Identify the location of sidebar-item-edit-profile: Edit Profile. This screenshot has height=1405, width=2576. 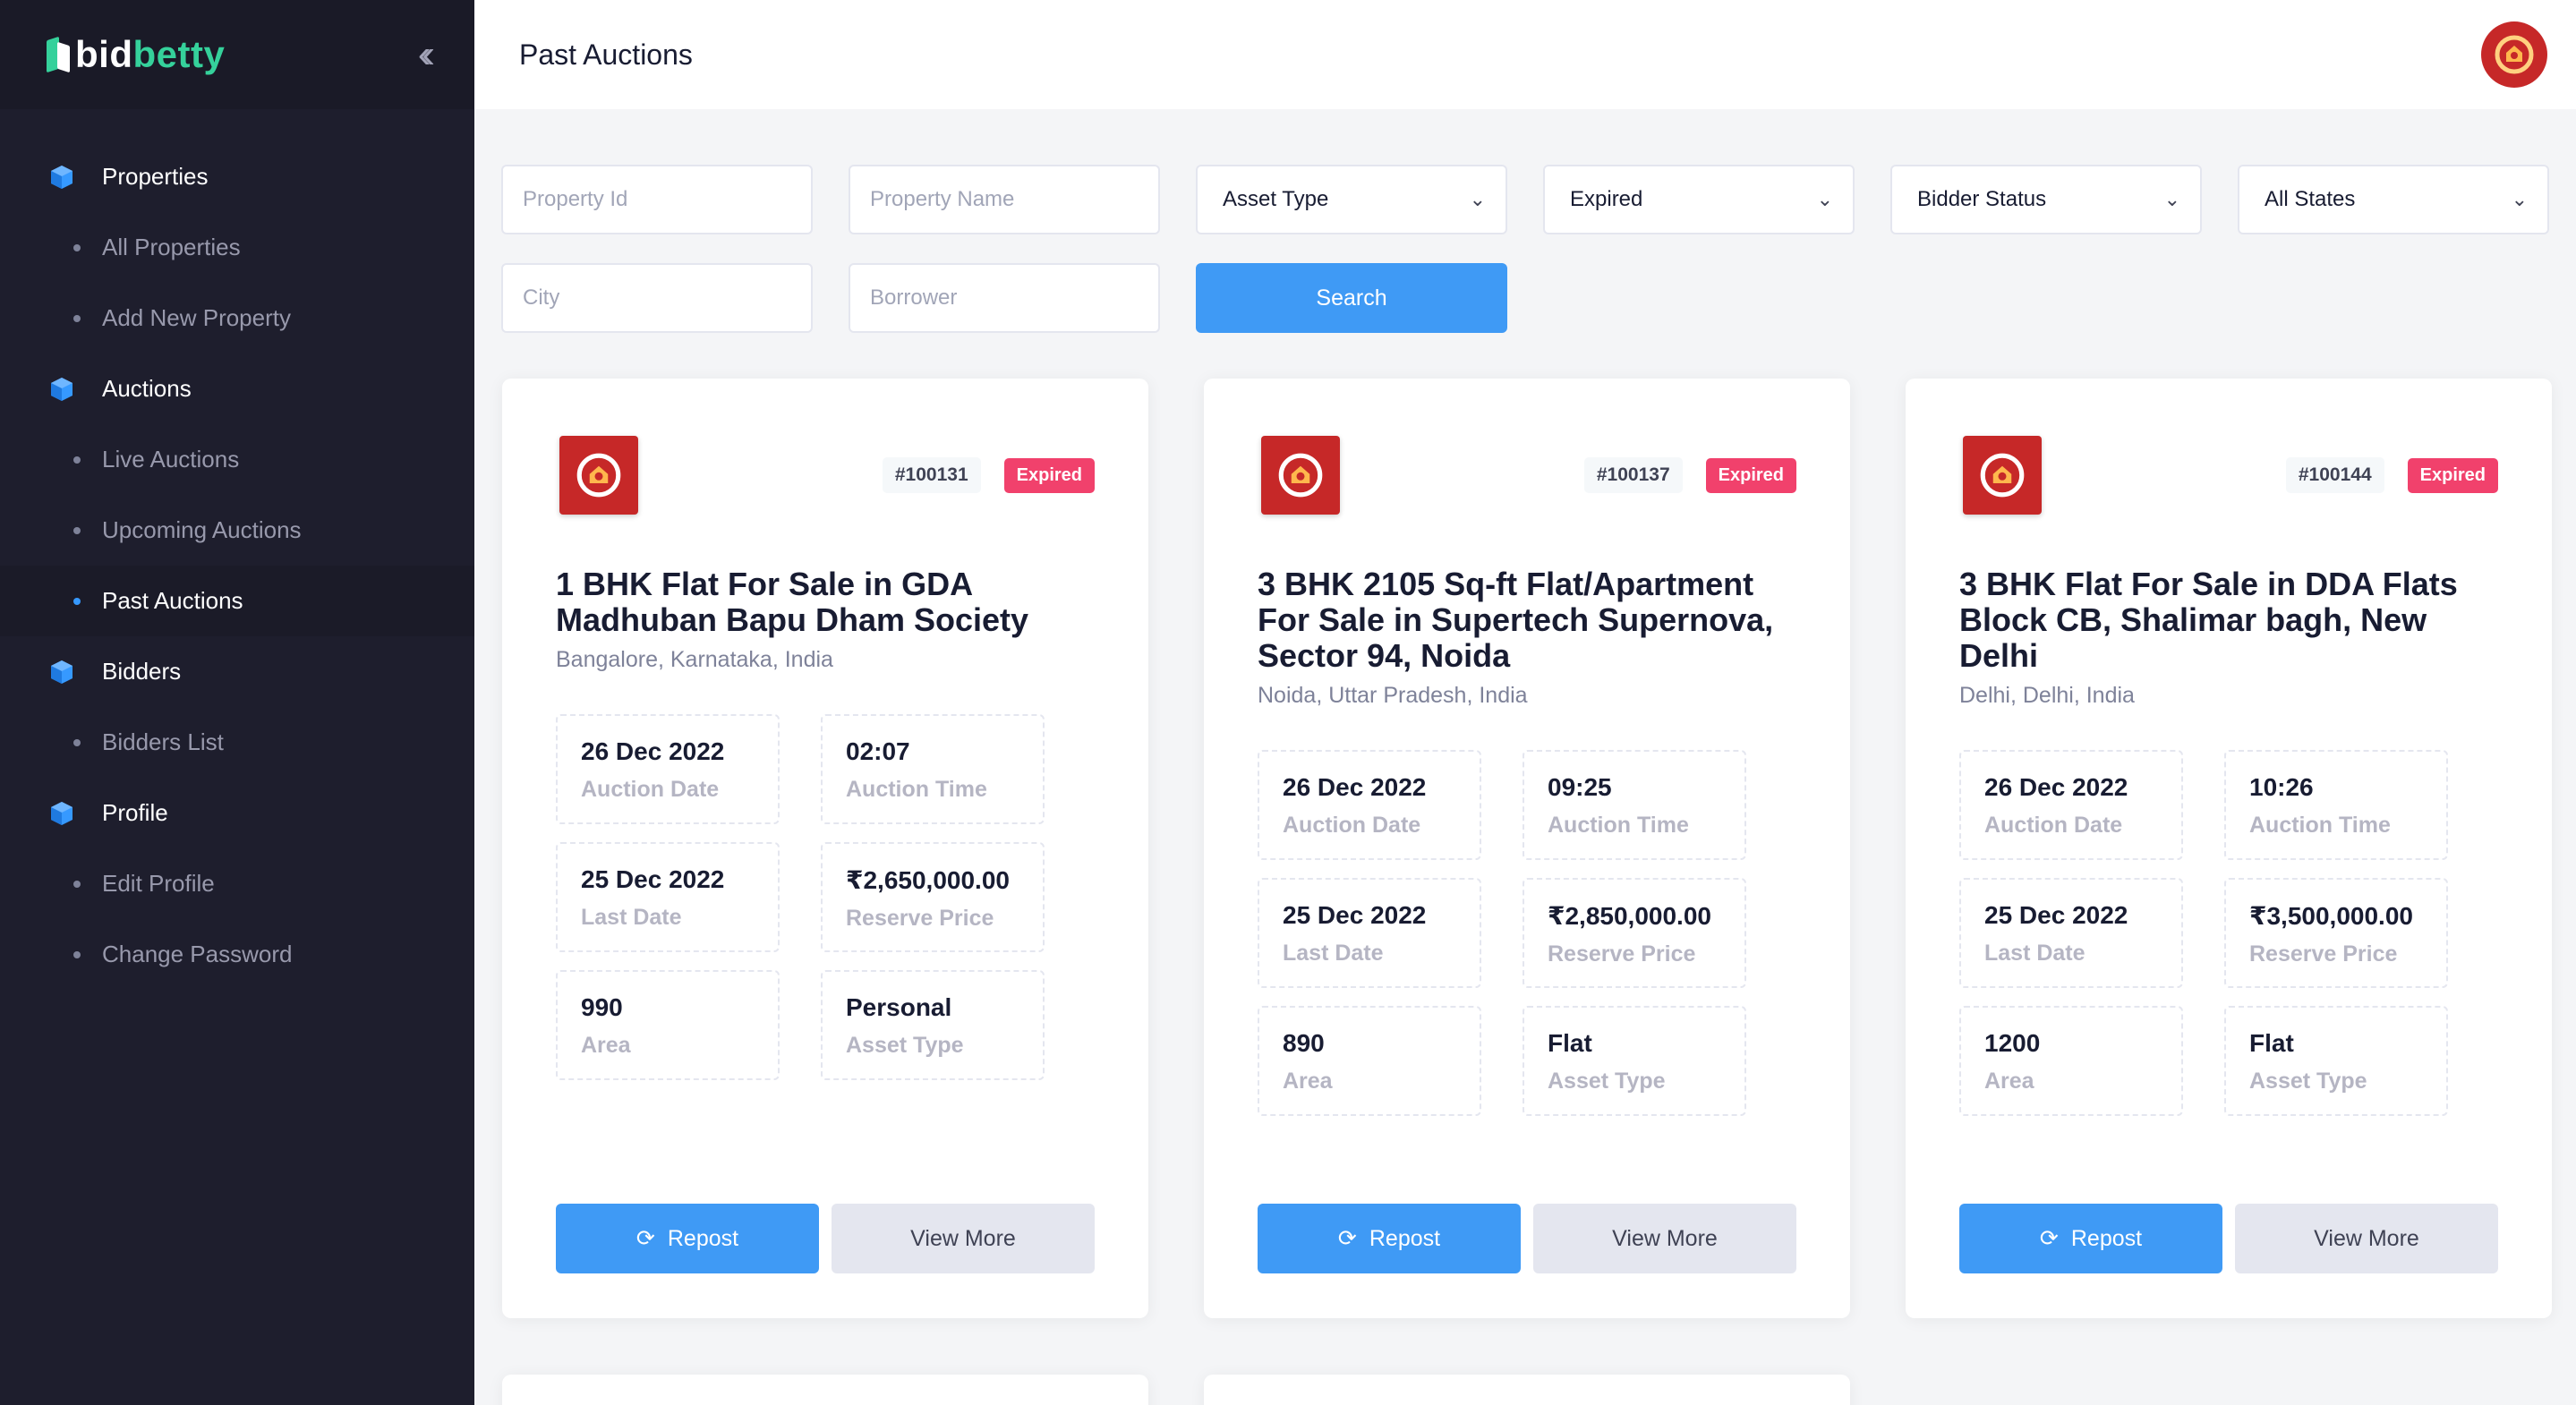
(237, 883).